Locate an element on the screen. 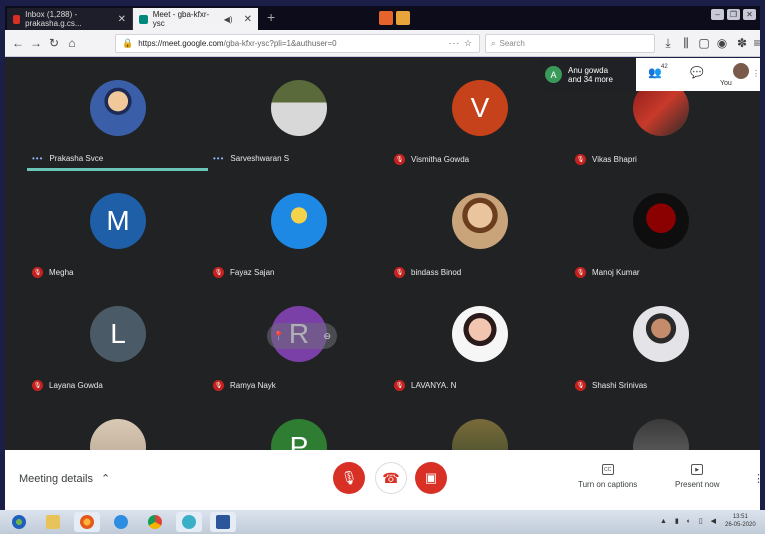 The height and width of the screenshot is (534, 765). speaker-icon: ◀) is located at coordinates (228, 19).